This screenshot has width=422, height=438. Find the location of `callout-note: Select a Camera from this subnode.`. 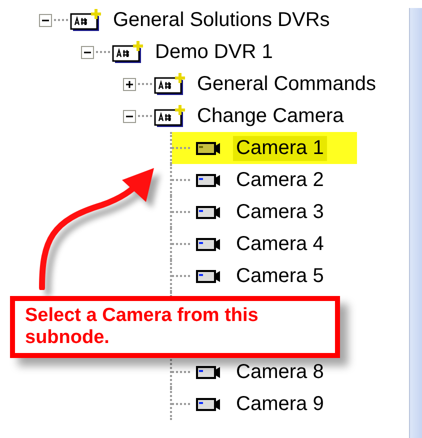

callout-note: Select a Camera from this subnode. is located at coordinates (175, 327).